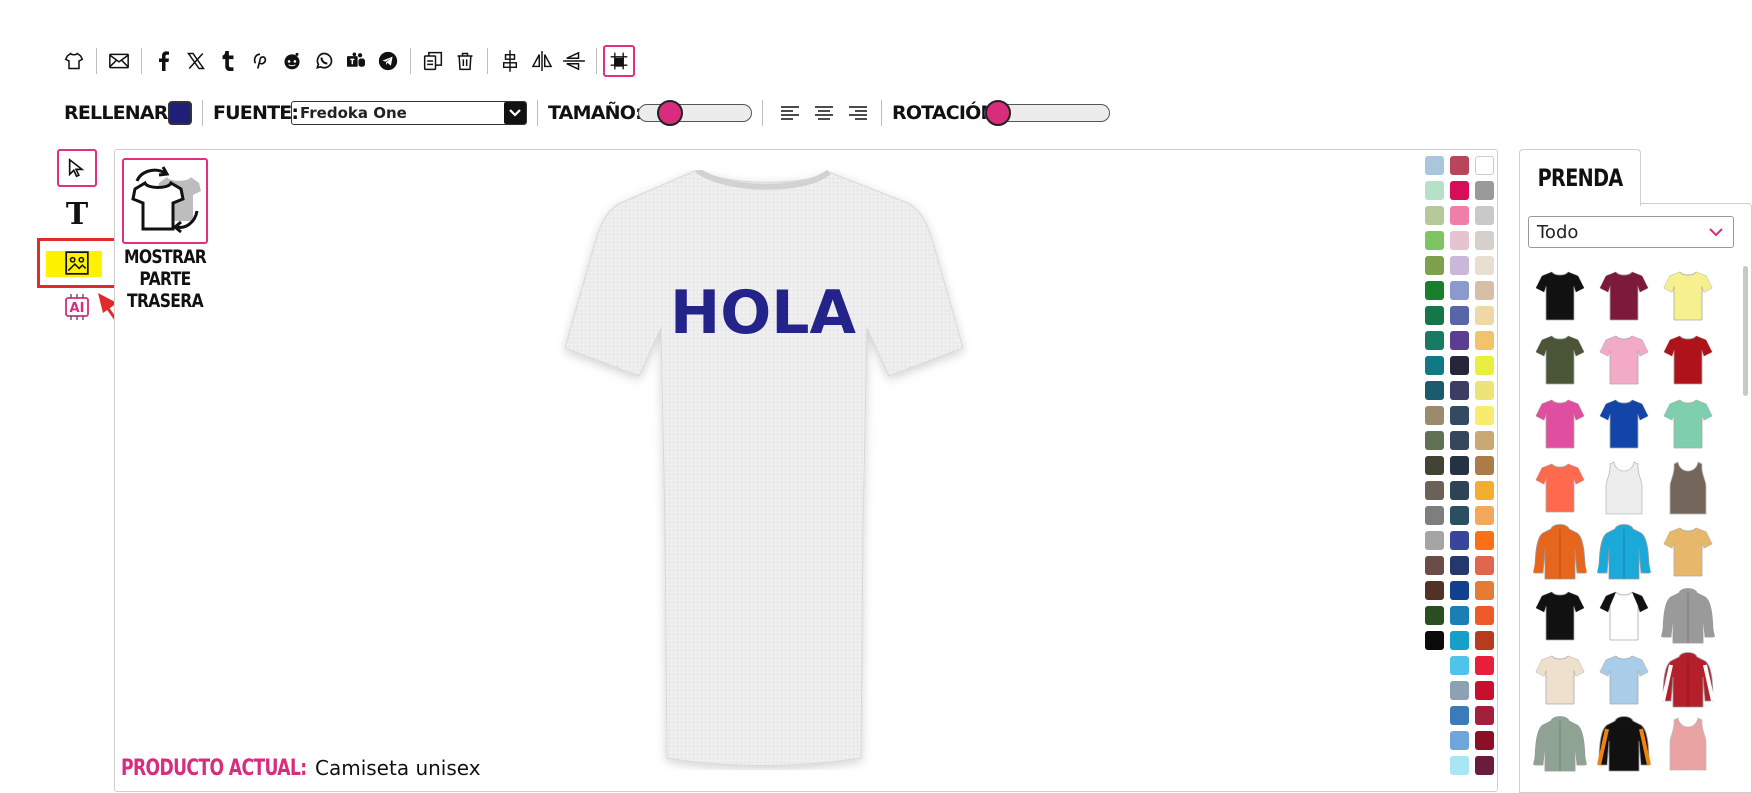 The height and width of the screenshot is (793, 1752). What do you see at coordinates (1560, 488) in the screenshot?
I see `garment-coral-tshirt` at bounding box center [1560, 488].